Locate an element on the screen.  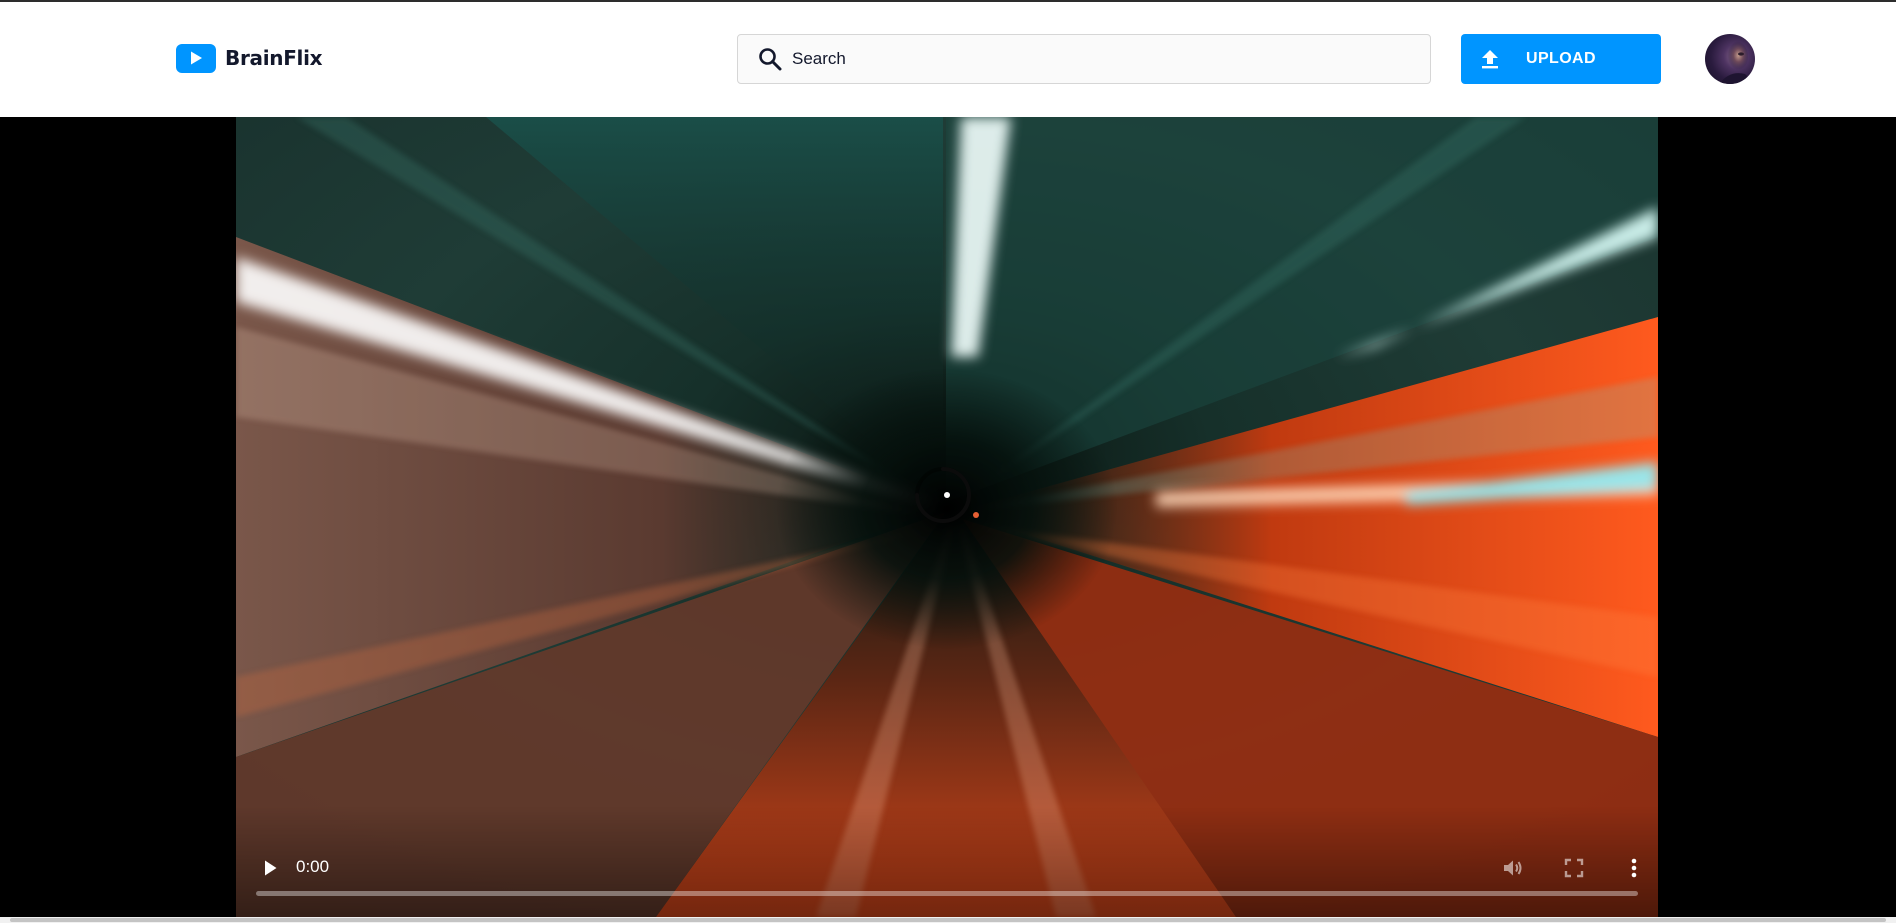
upload-label: UPLOAD is located at coordinates (1561, 58).